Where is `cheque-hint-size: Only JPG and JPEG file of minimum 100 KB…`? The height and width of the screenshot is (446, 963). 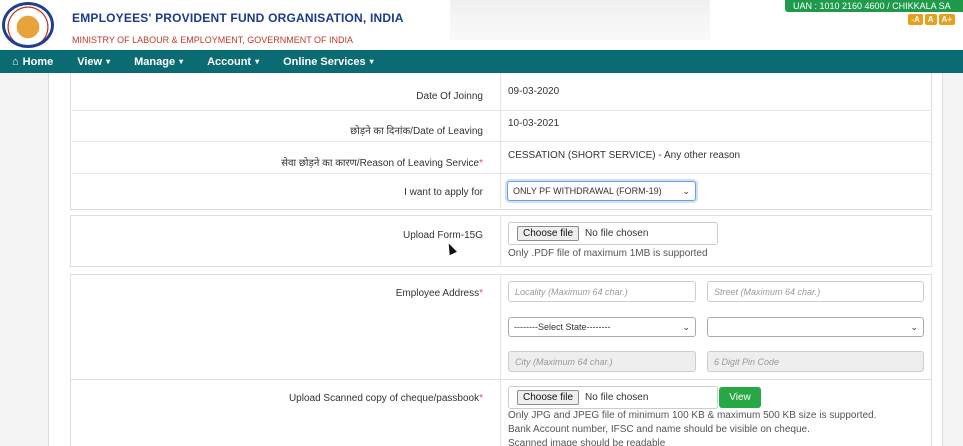 cheque-hint-size: Only JPG and JPEG file of minimum 100 KB… is located at coordinates (692, 415).